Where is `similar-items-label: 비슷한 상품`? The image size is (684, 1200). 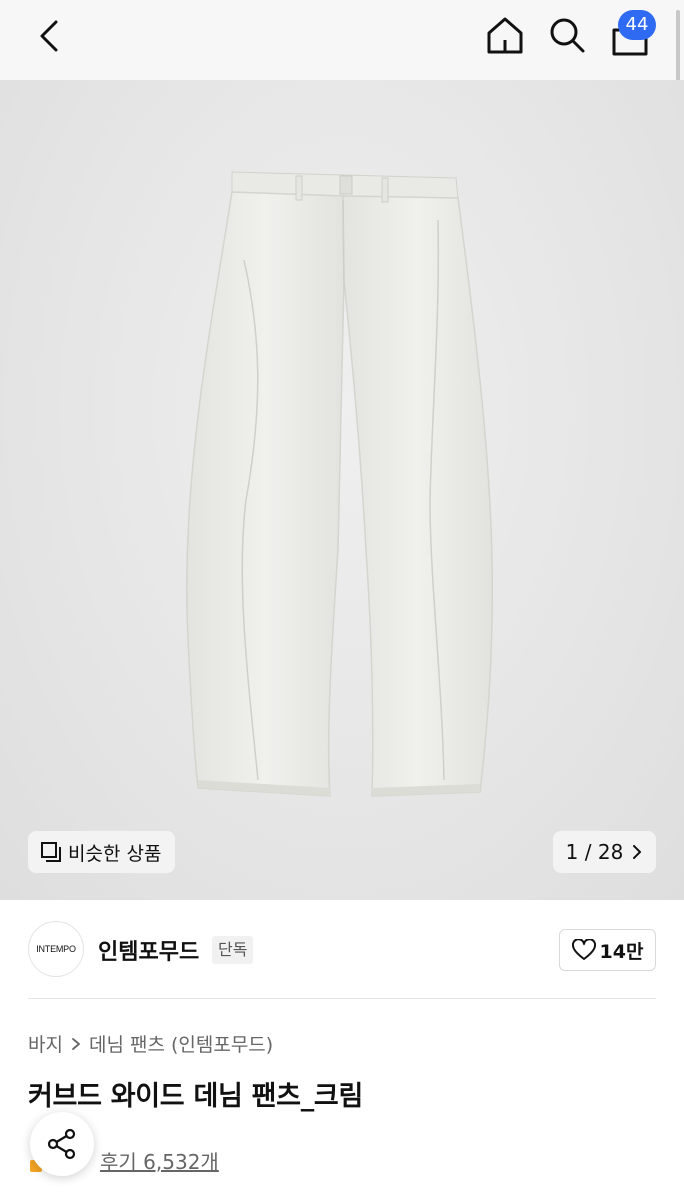 similar-items-label: 비슷한 상품 is located at coordinates (115, 853).